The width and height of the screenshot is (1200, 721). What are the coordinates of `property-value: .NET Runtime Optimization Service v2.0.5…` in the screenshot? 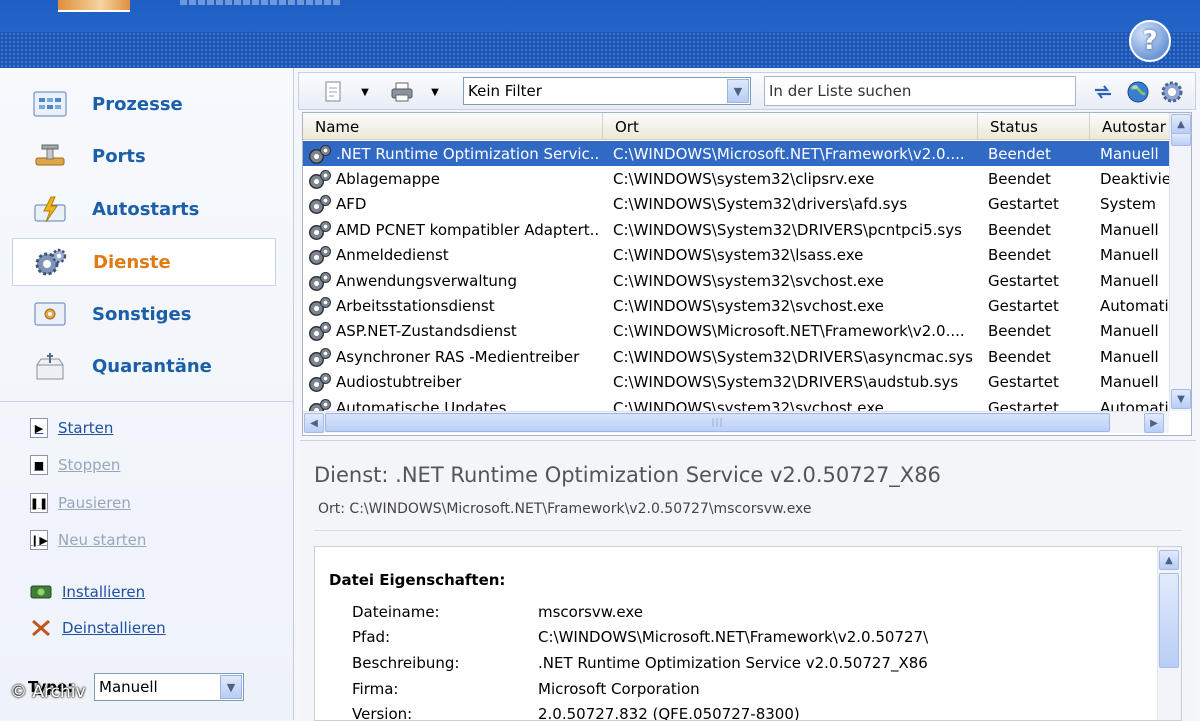 It's located at (733, 663).